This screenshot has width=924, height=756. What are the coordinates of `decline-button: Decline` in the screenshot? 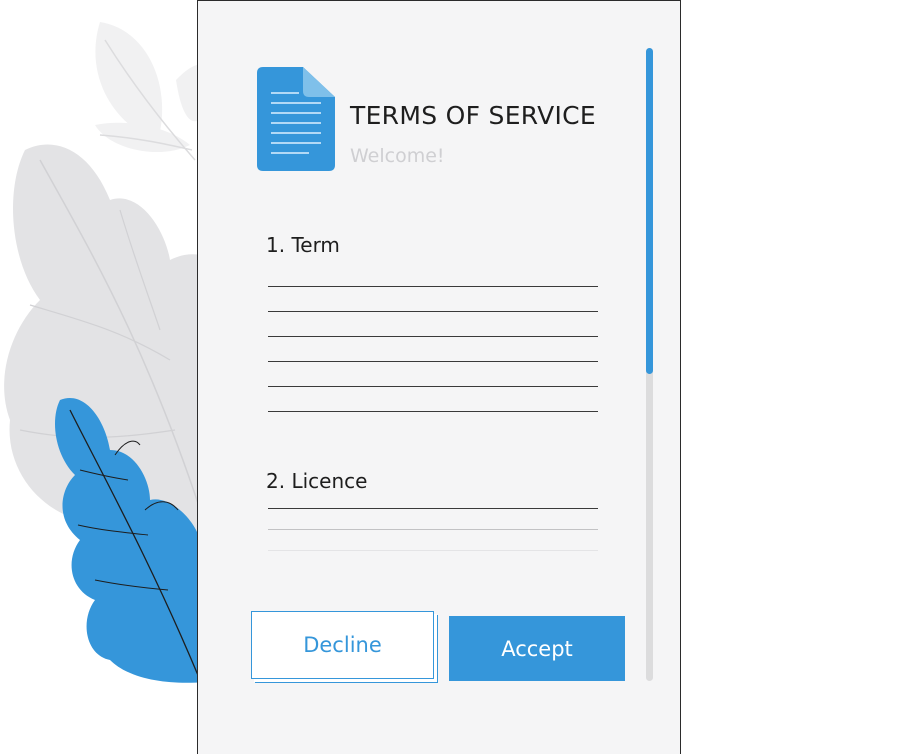 It's located at (342, 645).